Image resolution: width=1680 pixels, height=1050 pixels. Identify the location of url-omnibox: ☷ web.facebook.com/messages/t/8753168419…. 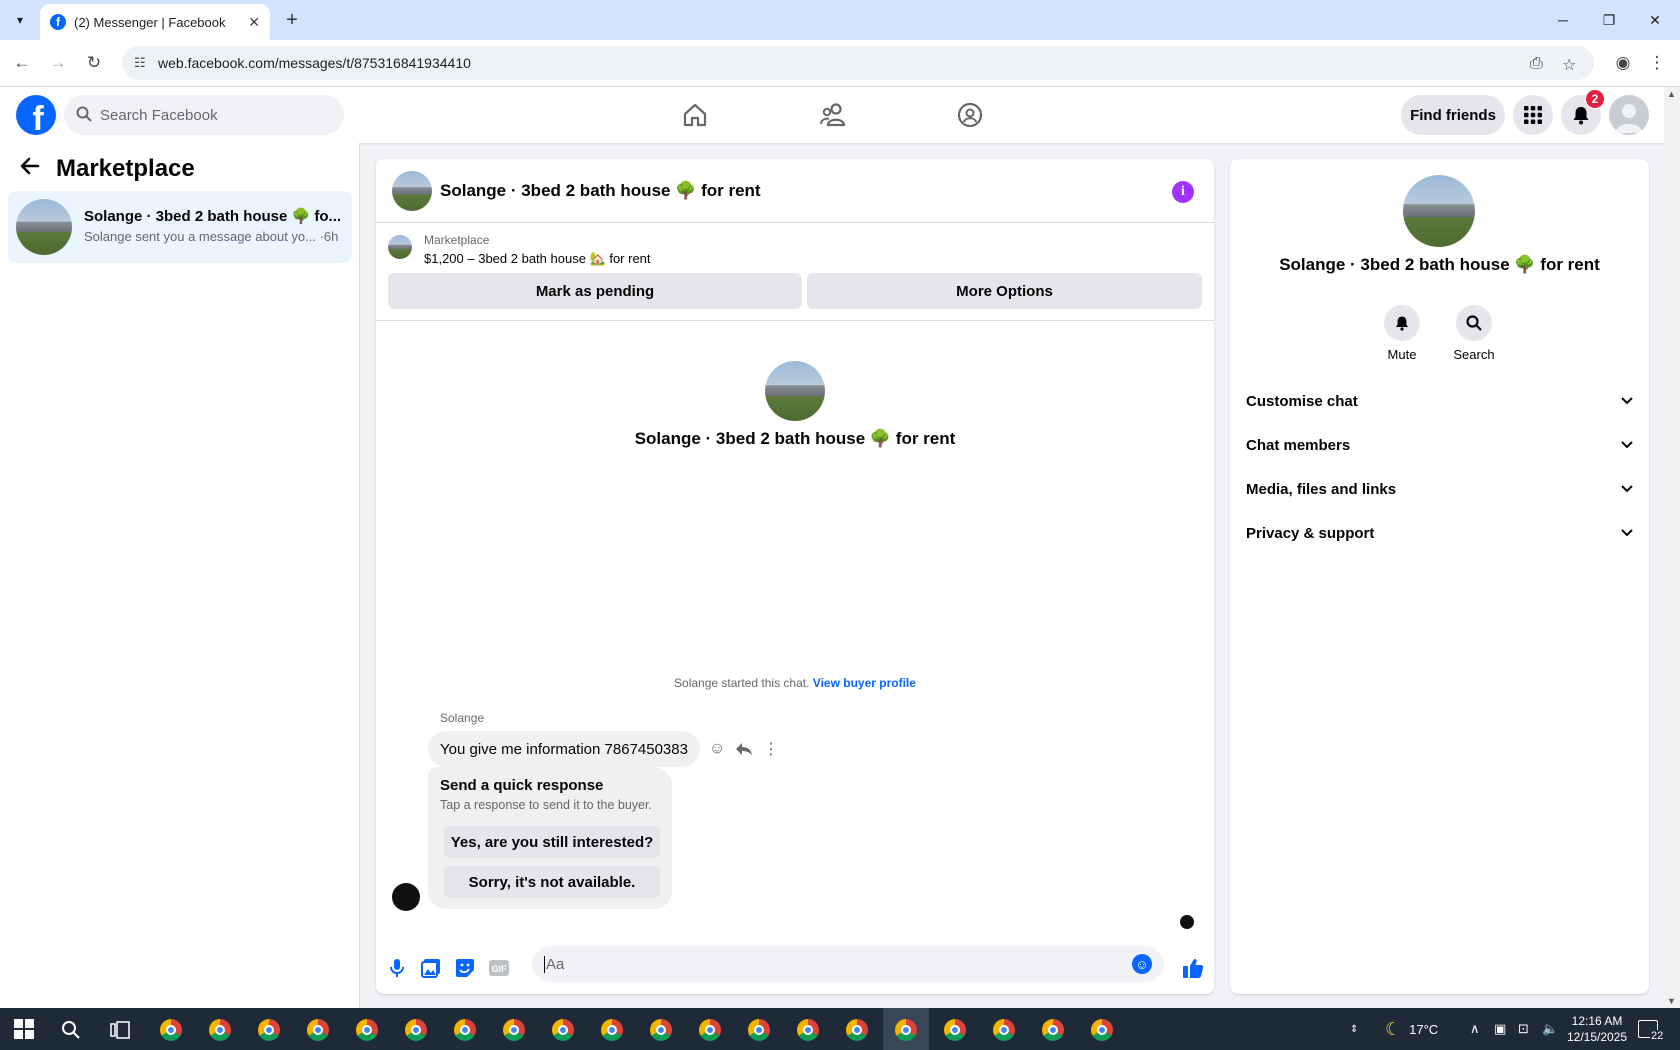
(858, 63).